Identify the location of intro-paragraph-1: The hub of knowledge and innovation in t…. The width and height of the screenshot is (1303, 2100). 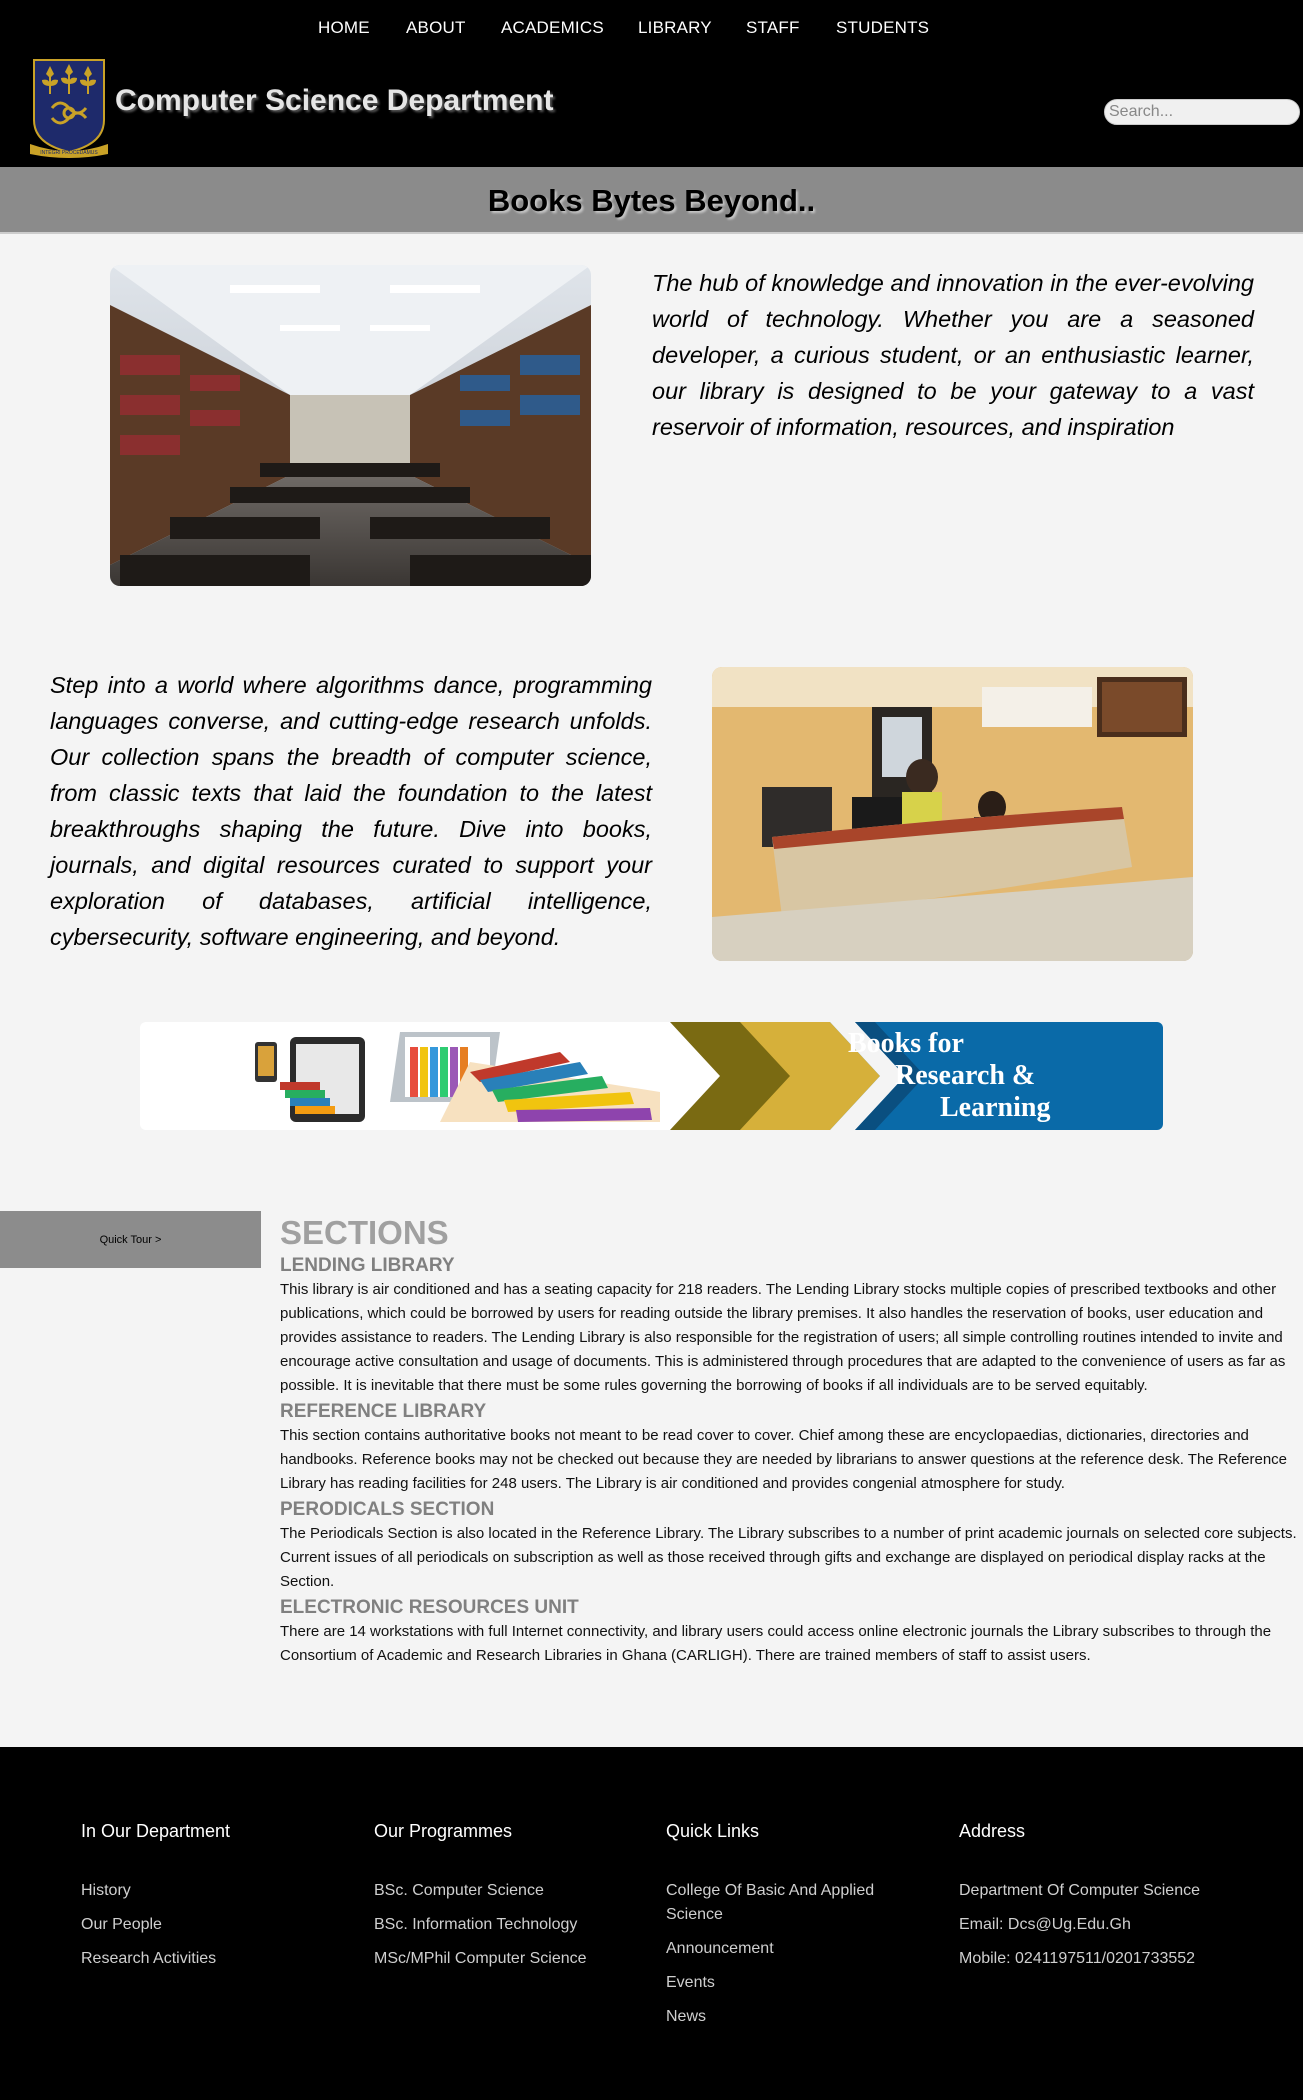
(953, 355).